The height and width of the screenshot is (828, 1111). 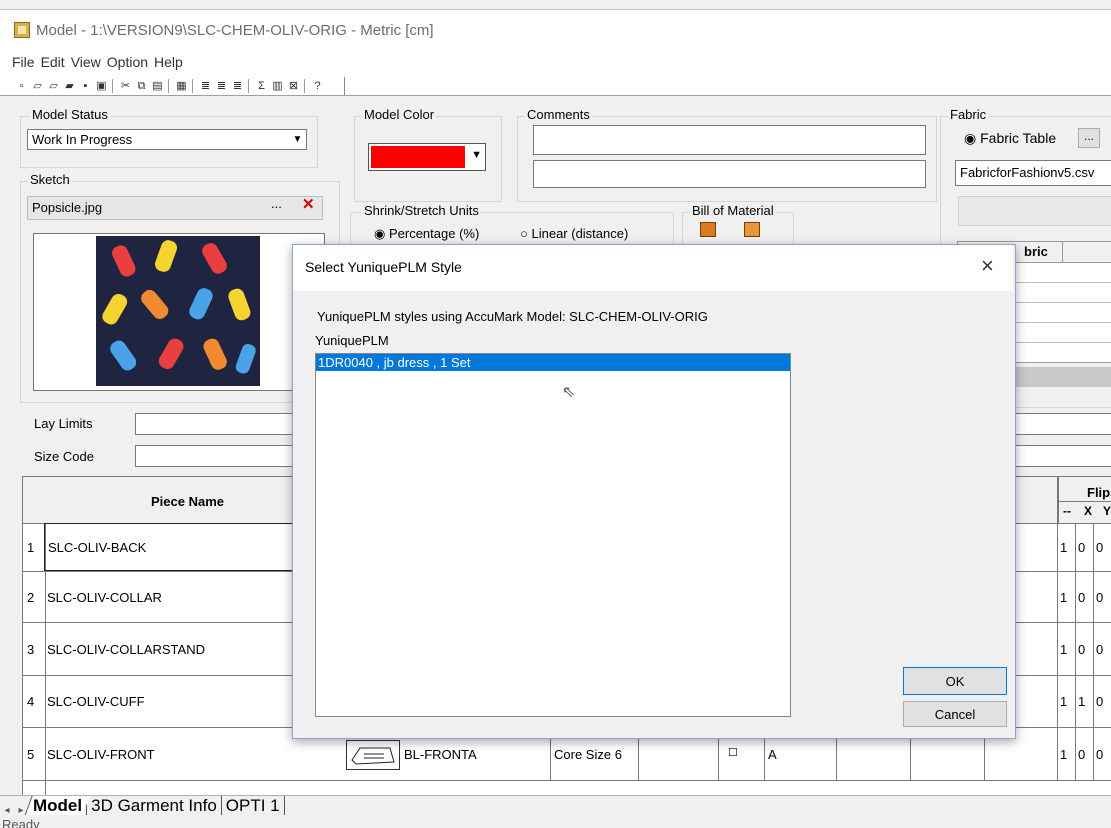 I want to click on dialog-title: Select YuniquePLM Style, so click(x=383, y=267).